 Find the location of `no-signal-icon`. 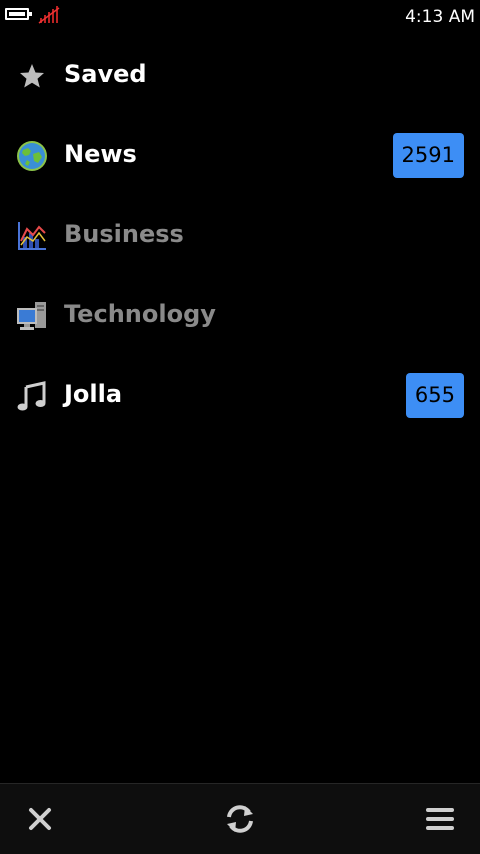

no-signal-icon is located at coordinates (49, 15).